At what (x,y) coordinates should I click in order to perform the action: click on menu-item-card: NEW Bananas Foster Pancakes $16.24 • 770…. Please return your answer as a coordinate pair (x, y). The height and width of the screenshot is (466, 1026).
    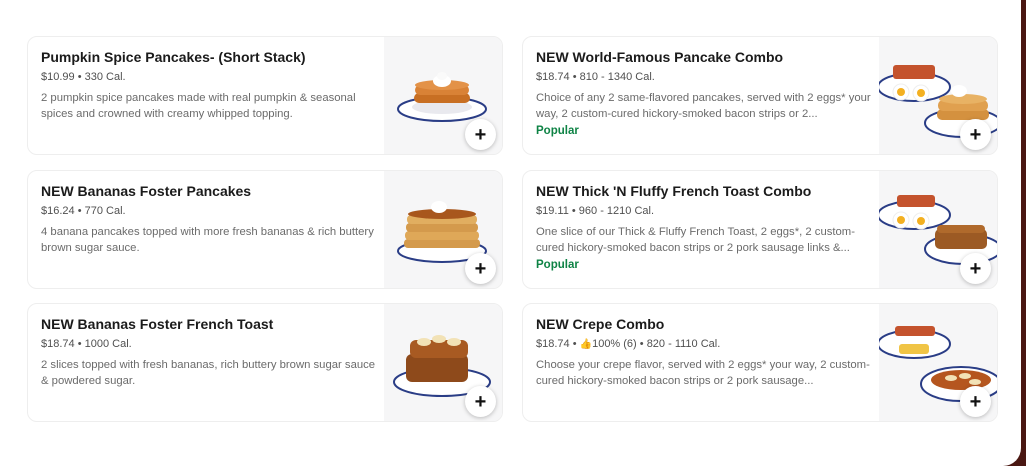
    Looking at the image, I should click on (265, 229).